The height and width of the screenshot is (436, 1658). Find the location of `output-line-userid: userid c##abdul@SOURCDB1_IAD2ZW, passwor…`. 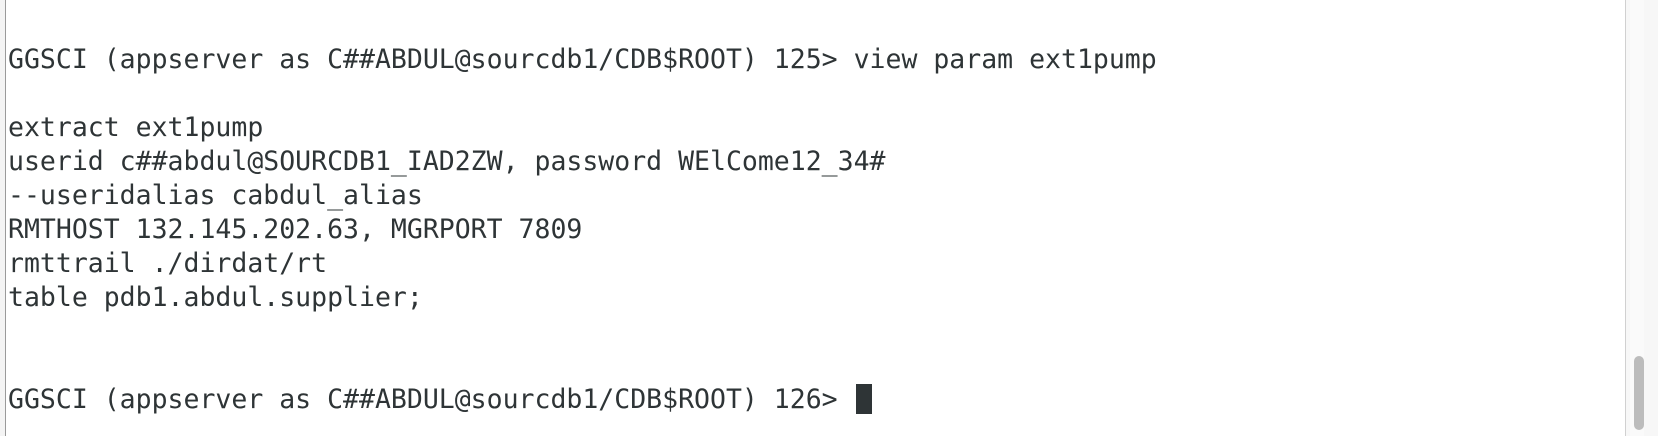

output-line-userid: userid c##abdul@SOURCDB1_IAD2ZW, passwor… is located at coordinates (447, 161).